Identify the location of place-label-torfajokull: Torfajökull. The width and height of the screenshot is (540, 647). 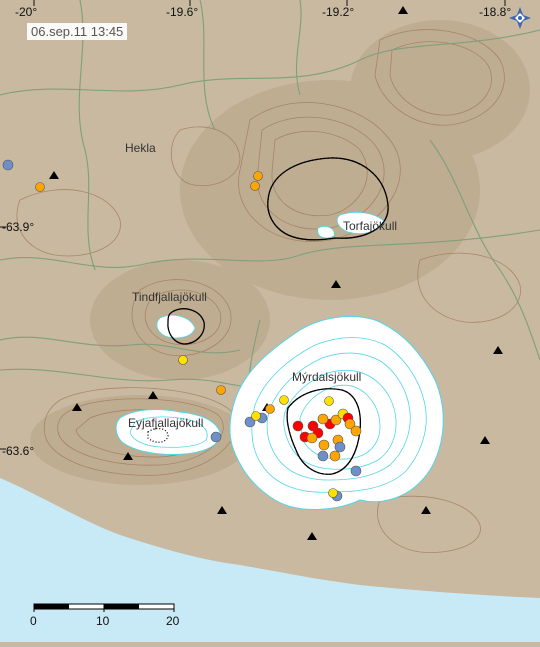
(370, 226).